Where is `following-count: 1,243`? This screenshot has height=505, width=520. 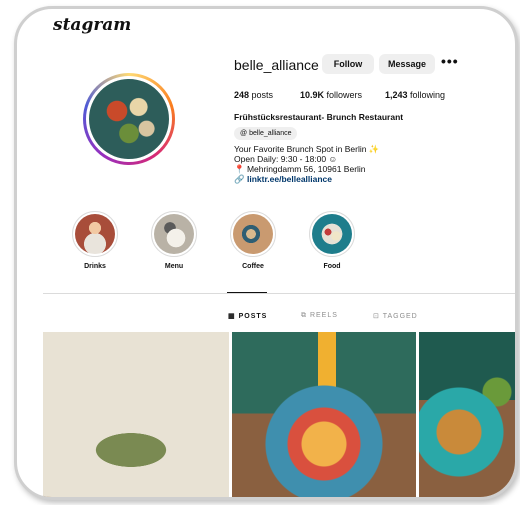
following-count: 1,243 is located at coordinates (396, 95).